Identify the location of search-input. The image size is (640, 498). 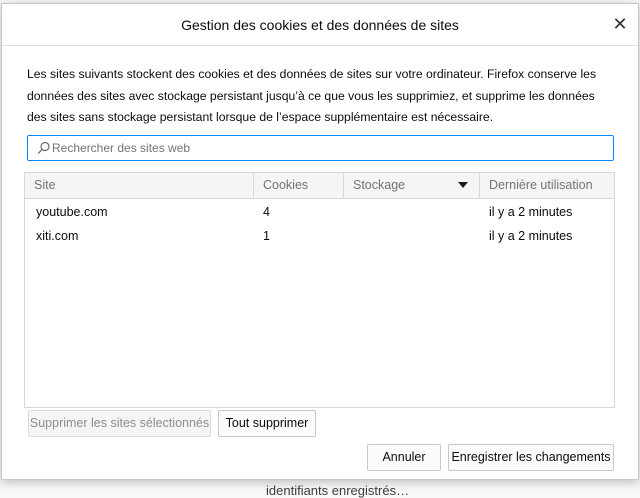
(329, 148).